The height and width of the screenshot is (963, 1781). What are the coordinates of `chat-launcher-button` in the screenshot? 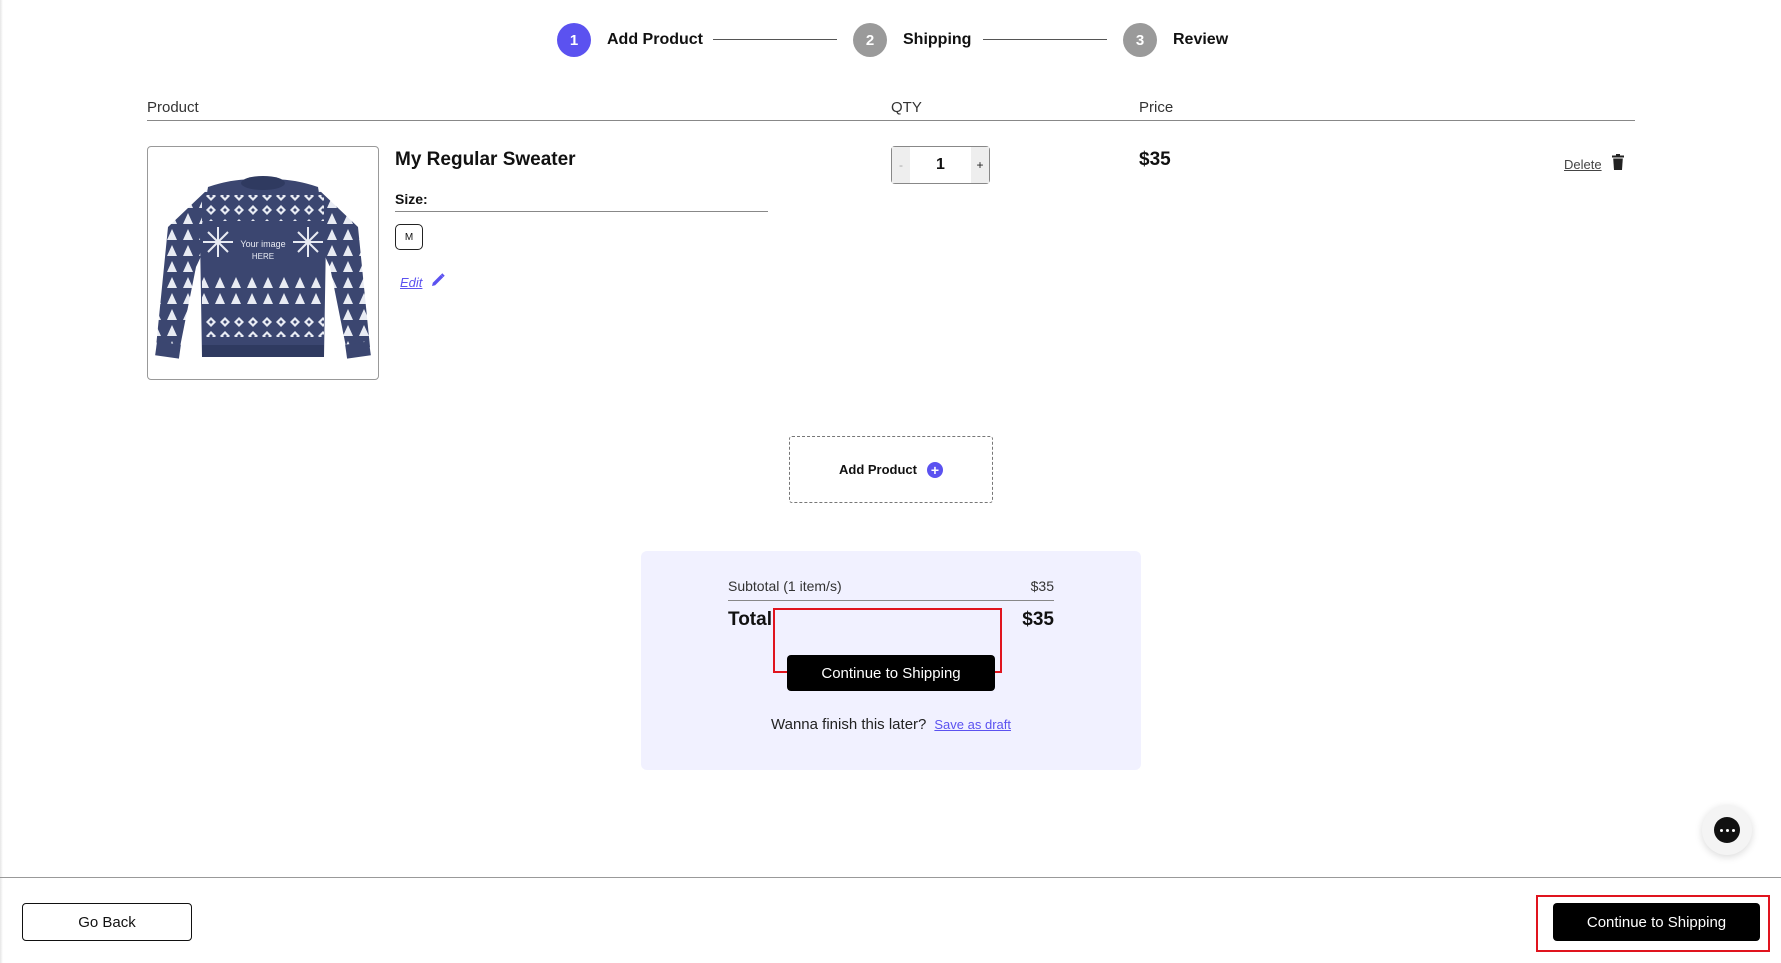 It's located at (1727, 830).